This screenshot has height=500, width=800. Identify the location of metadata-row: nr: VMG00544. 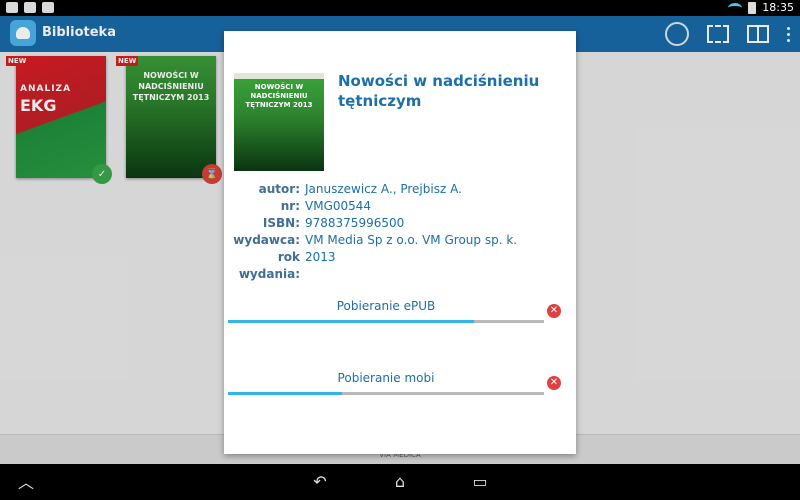
(398, 206).